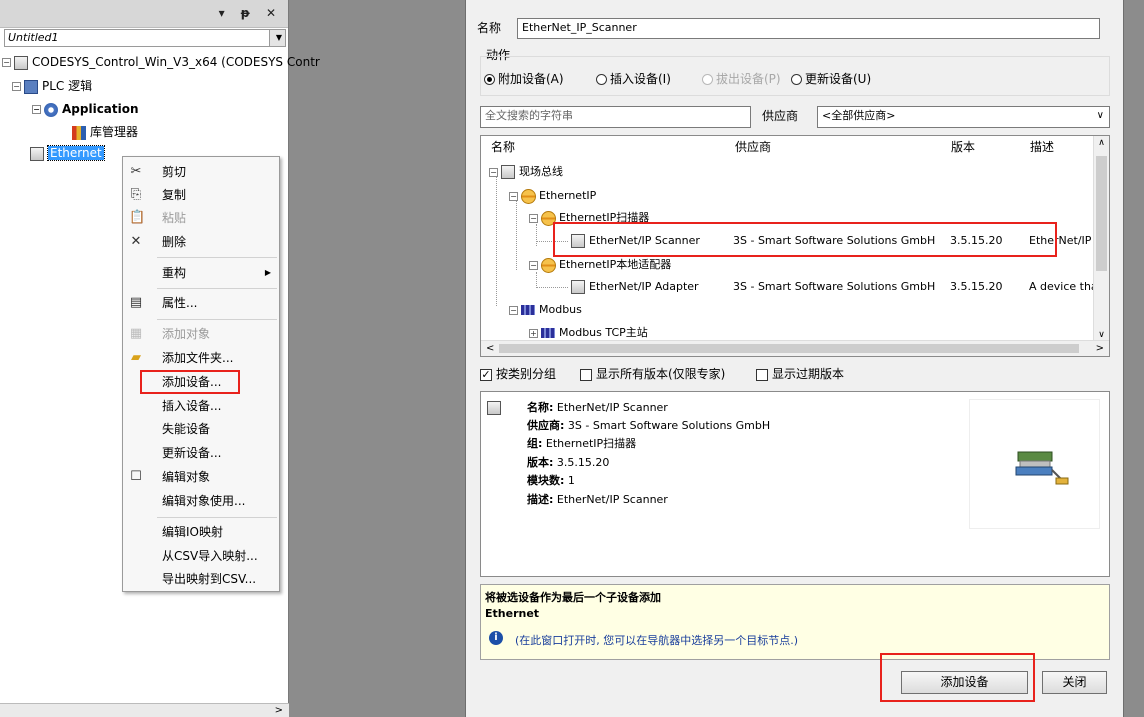  I want to click on info-key: 供应商:, so click(546, 425).